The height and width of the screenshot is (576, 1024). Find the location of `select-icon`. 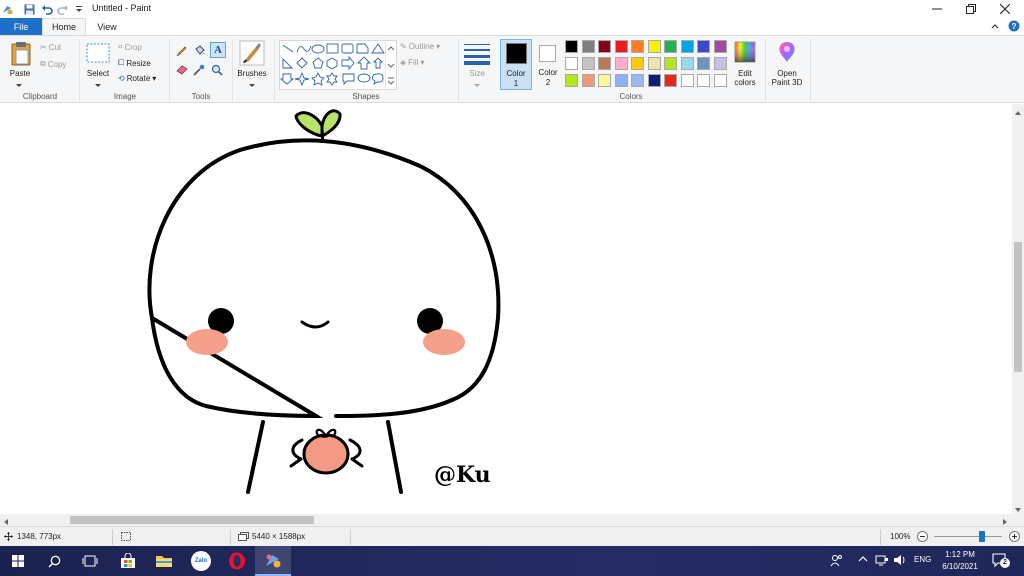

select-icon is located at coordinates (98, 54).